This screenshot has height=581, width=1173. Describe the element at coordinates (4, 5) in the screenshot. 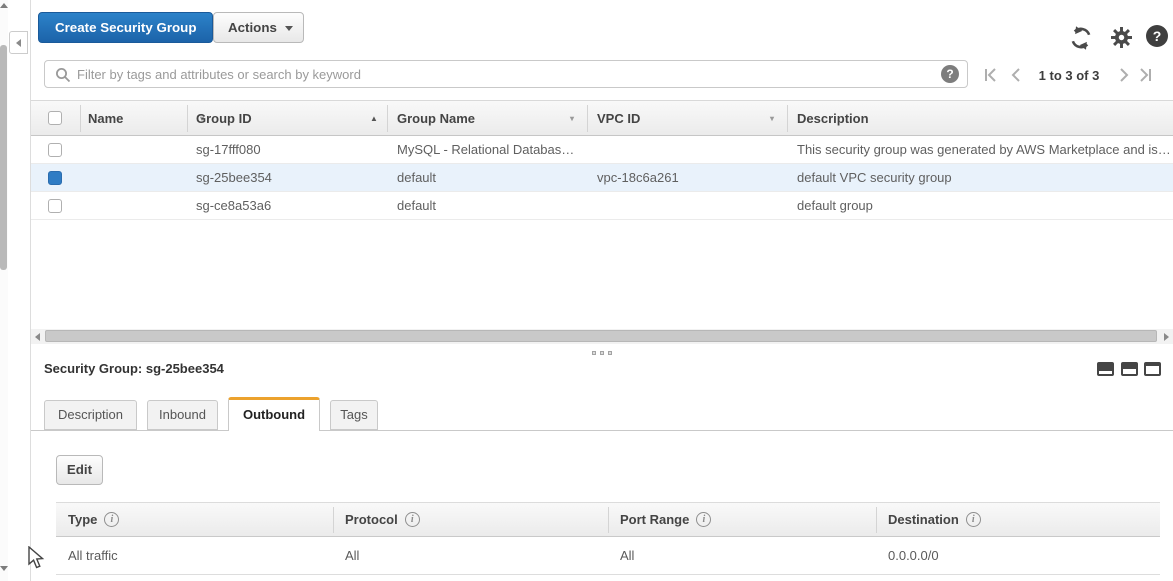

I see `scroll-up-icon` at that location.